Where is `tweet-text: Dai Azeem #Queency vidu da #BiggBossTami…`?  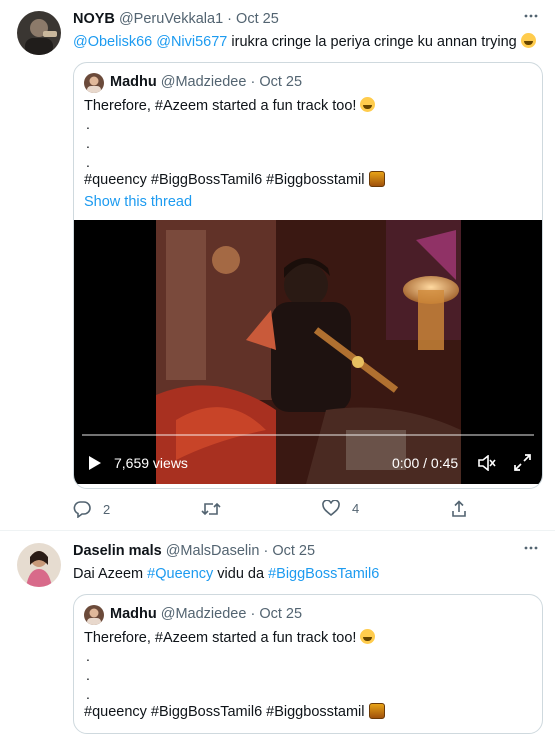 tweet-text: Dai Azeem #Queency vidu da #BiggBossTami… is located at coordinates (226, 574).